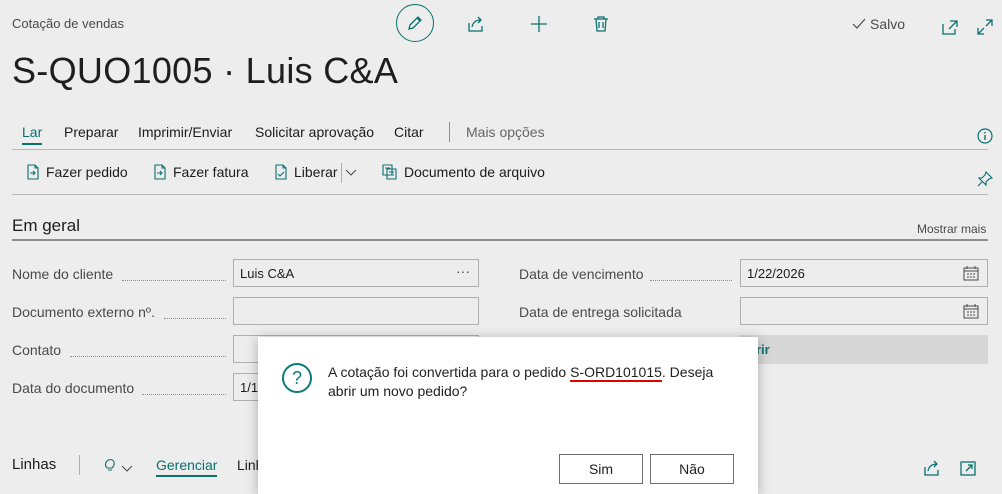 This screenshot has height=494, width=1002. Describe the element at coordinates (616, 372) in the screenshot. I see `order-number: S-ORD101015` at that location.